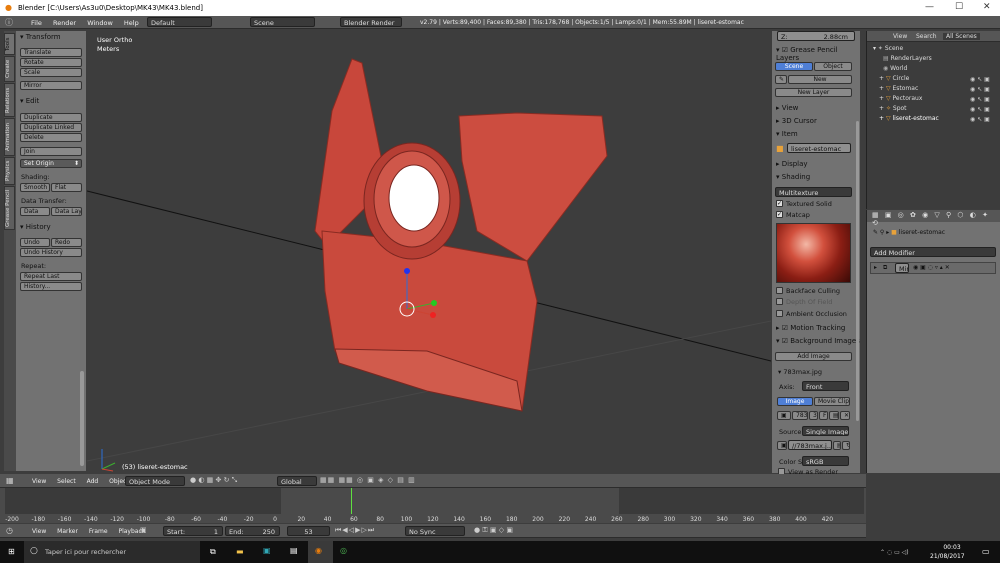  What do you see at coordinates (267, 550) in the screenshot?
I see `app-m-icon: ▣` at bounding box center [267, 550].